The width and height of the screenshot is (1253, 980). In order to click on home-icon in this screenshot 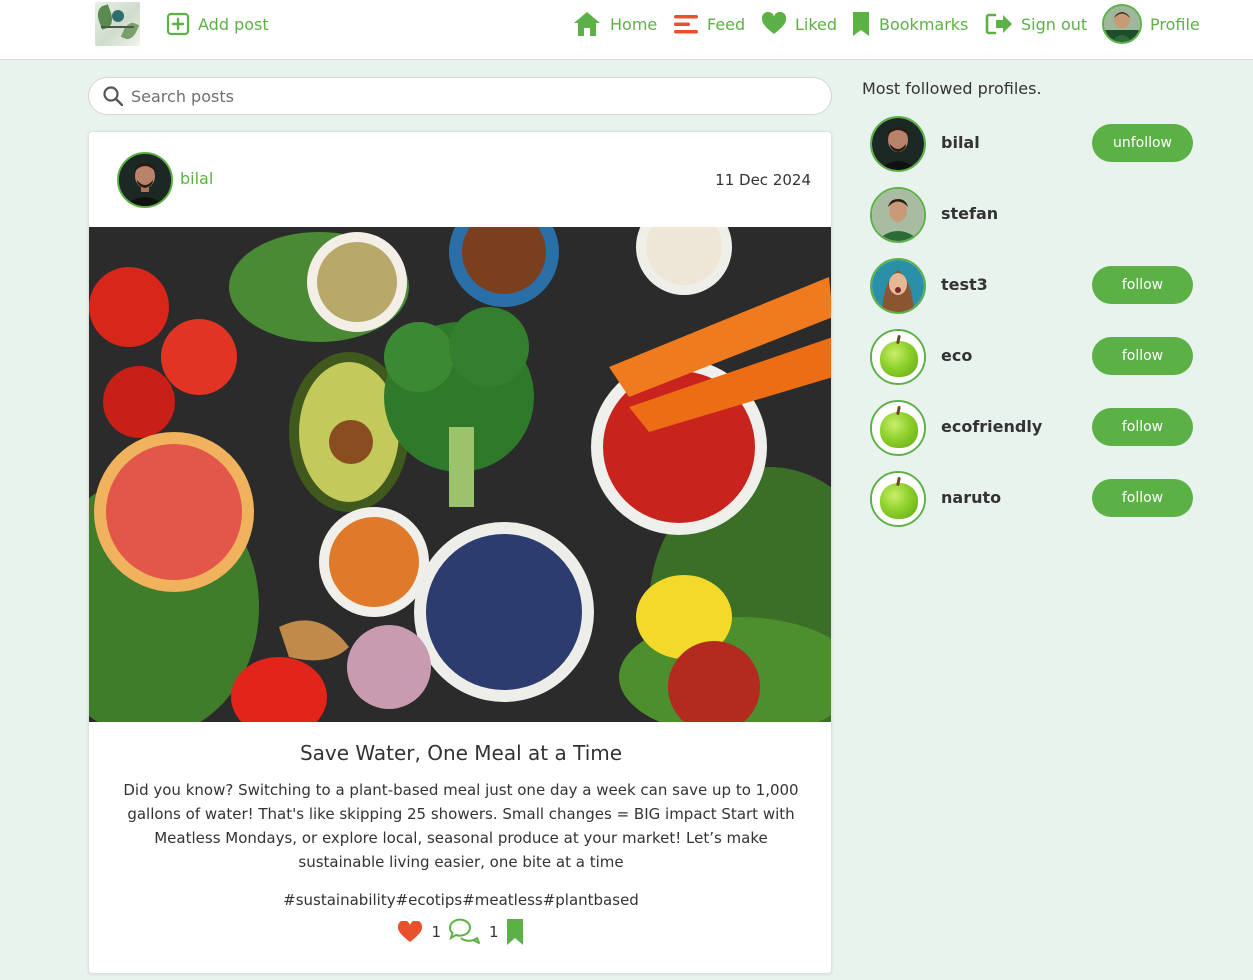, I will do `click(587, 24)`.